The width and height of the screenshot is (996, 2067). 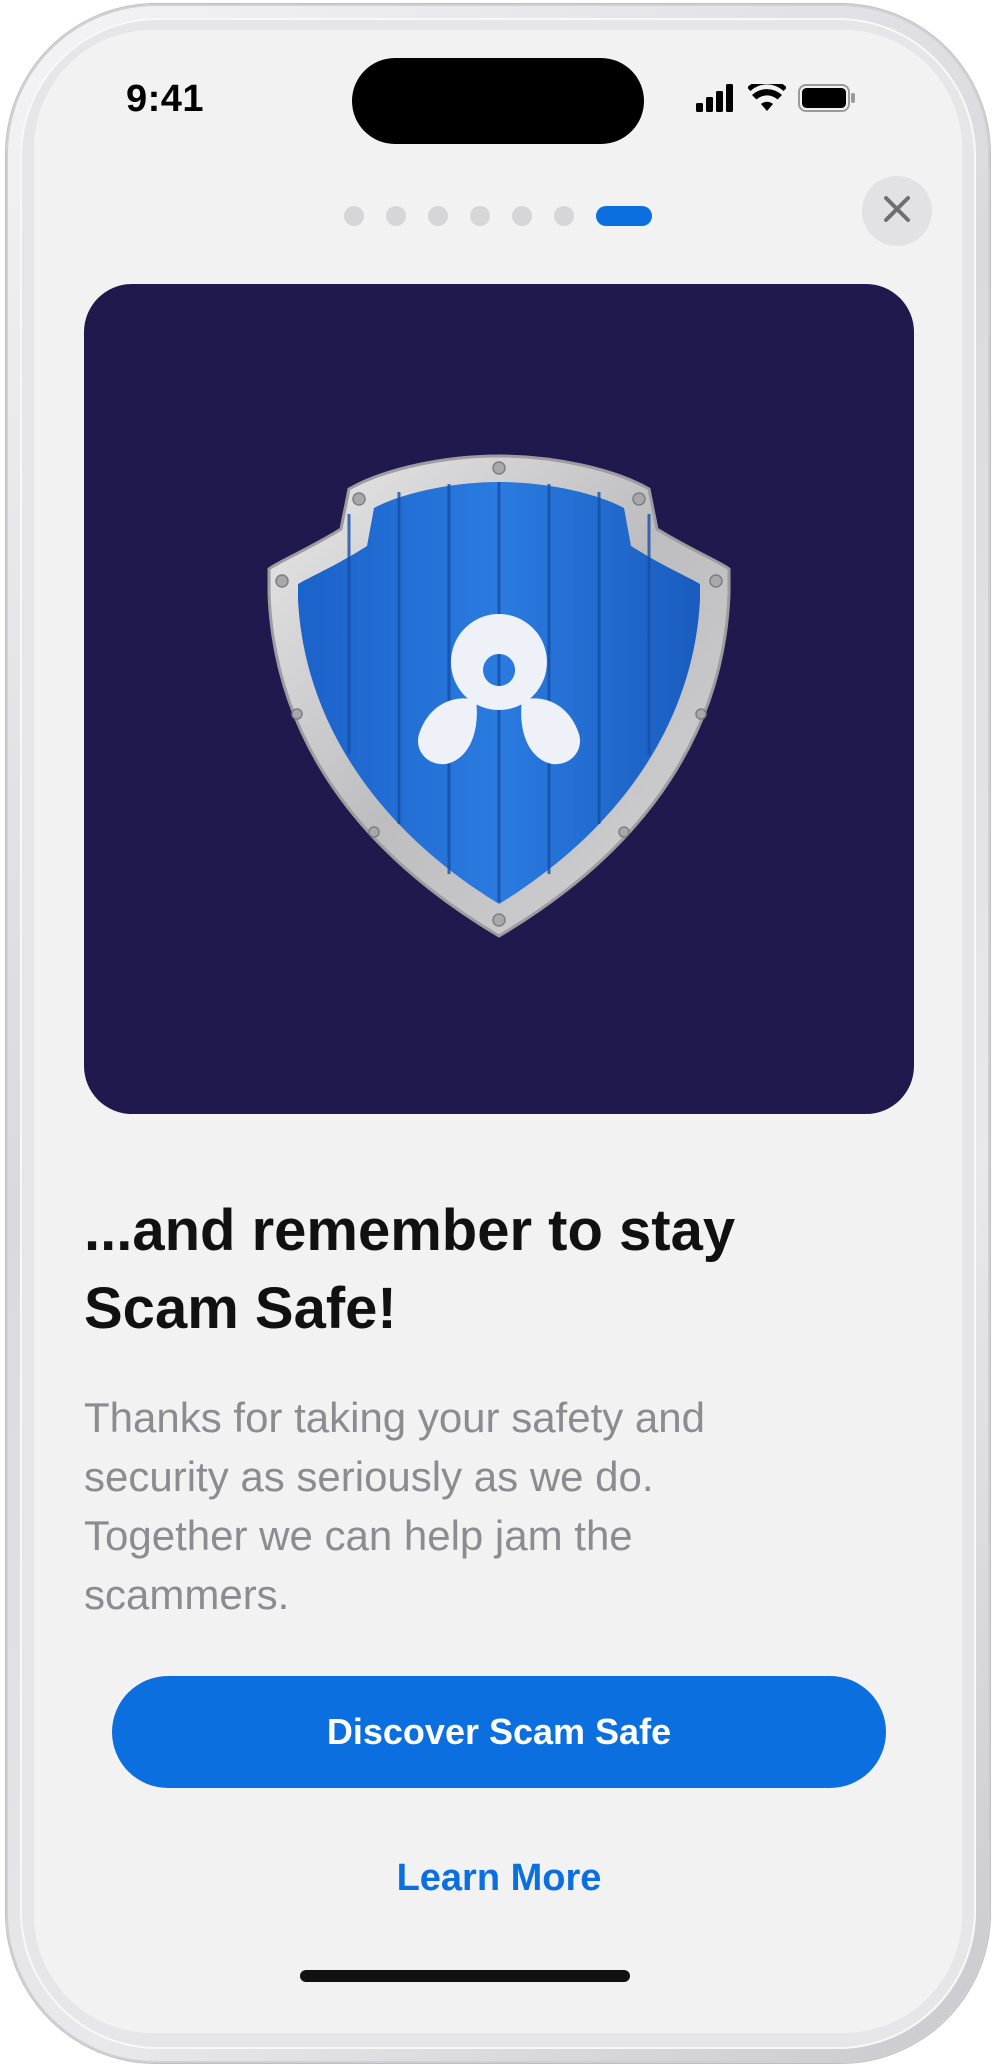 What do you see at coordinates (827, 100) in the screenshot?
I see `battery-icon` at bounding box center [827, 100].